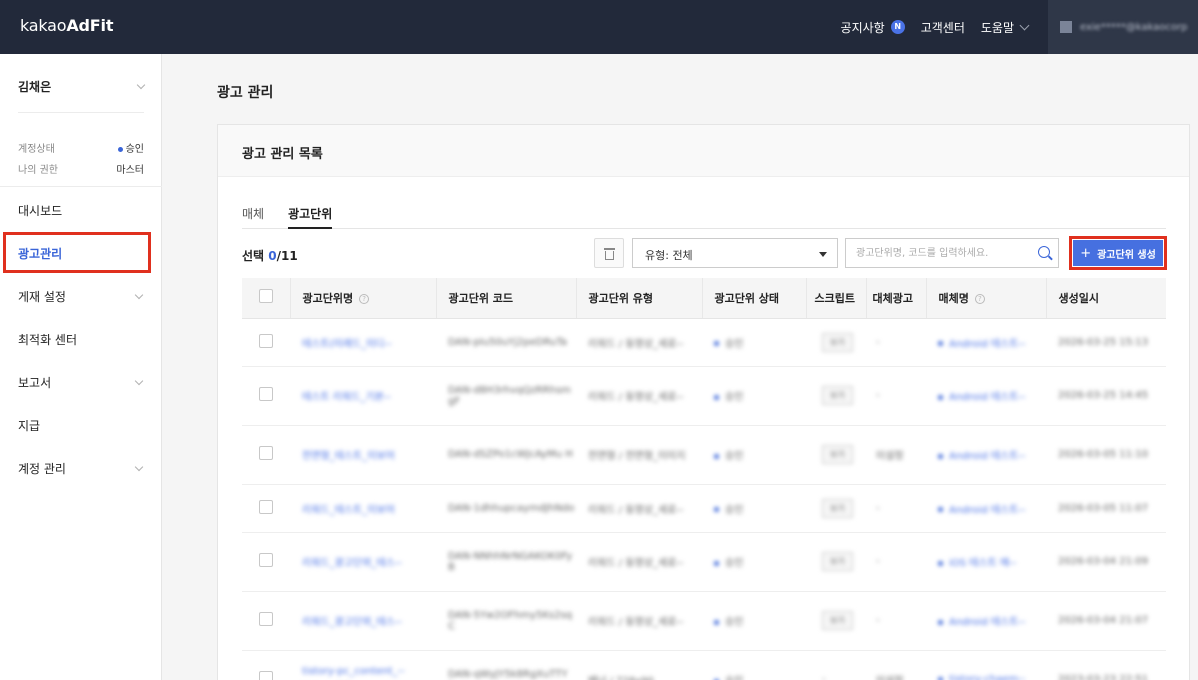  I want to click on delete-button, so click(609, 253).